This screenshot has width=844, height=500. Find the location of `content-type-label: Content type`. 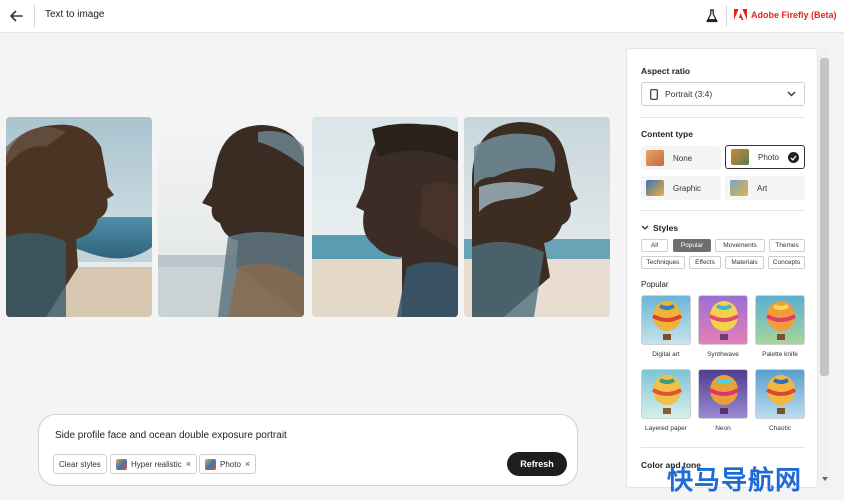

content-type-label: Content type is located at coordinates (667, 134).